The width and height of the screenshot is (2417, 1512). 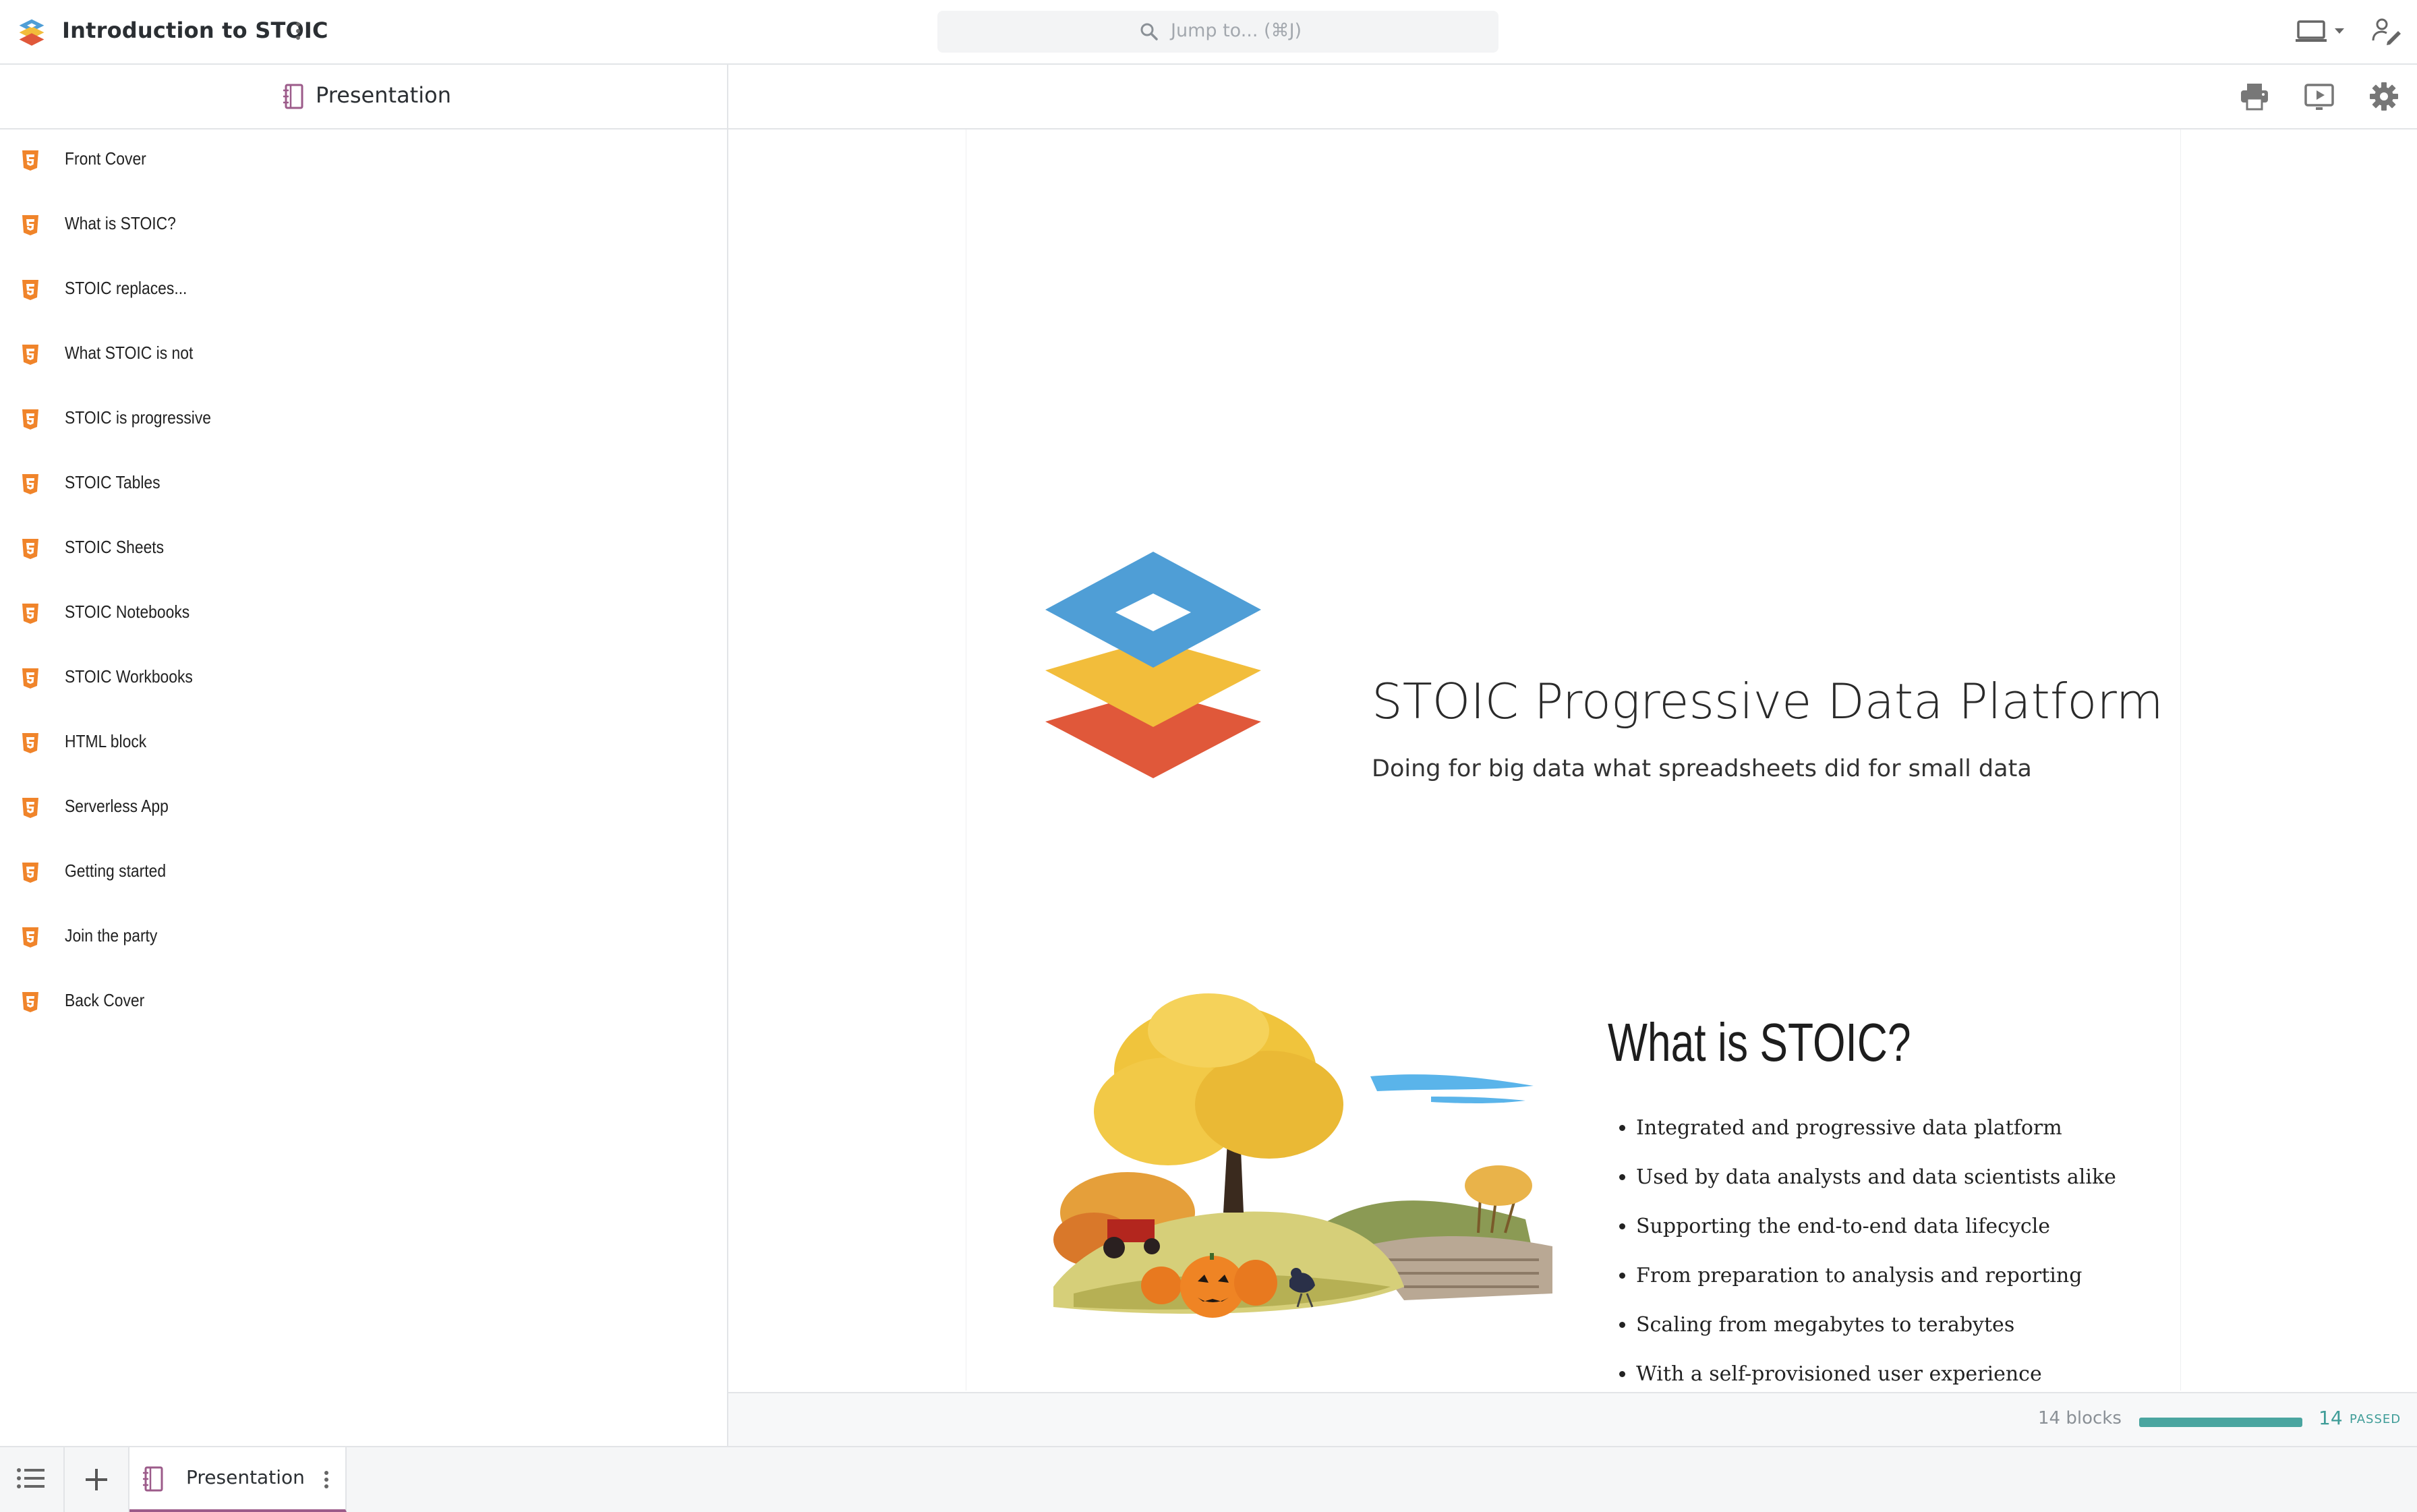 I want to click on status-bar: 14 blocks 14 PASSED, so click(x=1572, y=1419).